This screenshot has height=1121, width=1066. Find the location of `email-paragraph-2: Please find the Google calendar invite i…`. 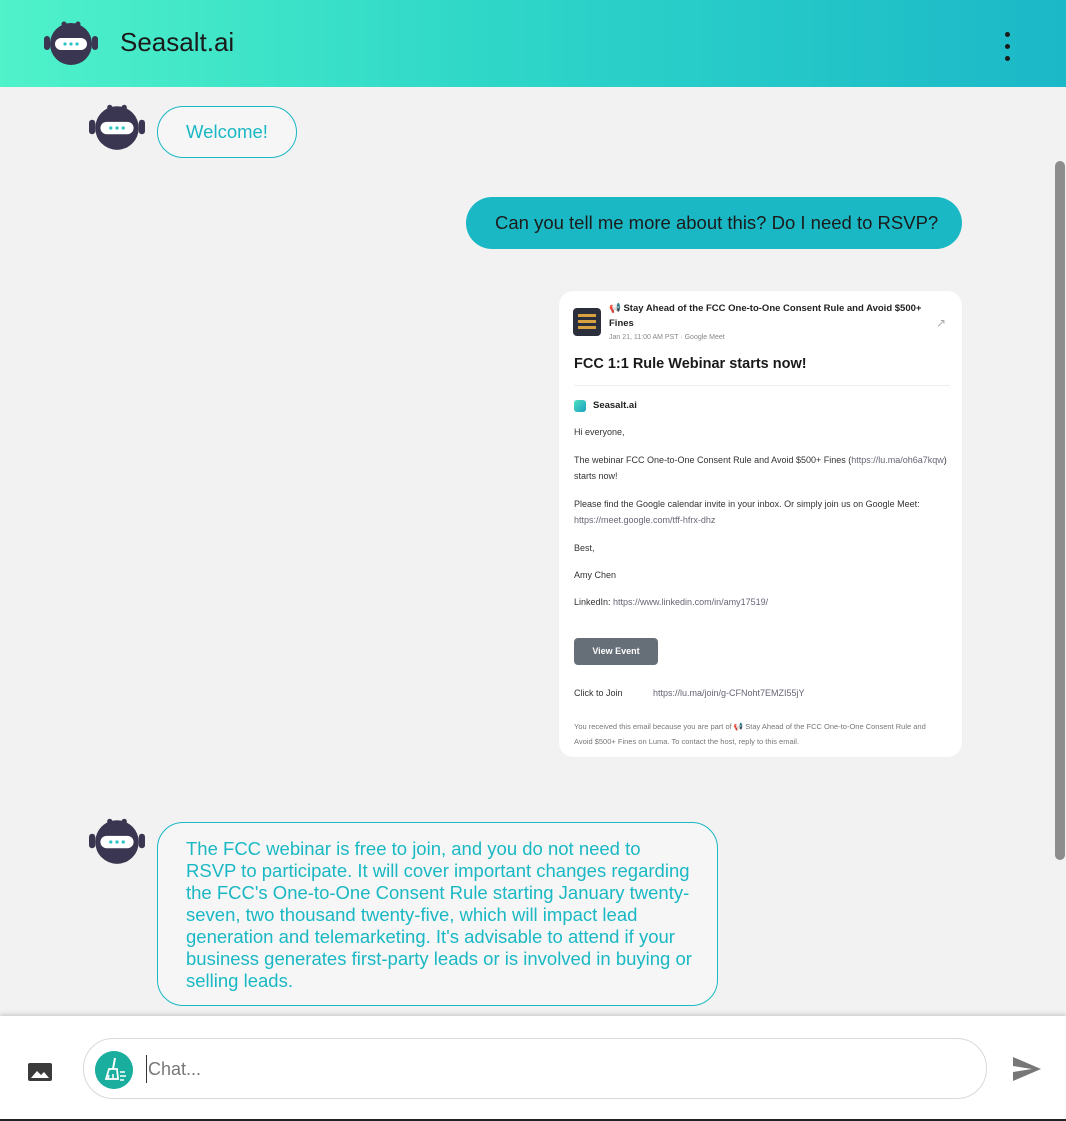

email-paragraph-2: Please find the Google calendar invite i… is located at coordinates (747, 512).